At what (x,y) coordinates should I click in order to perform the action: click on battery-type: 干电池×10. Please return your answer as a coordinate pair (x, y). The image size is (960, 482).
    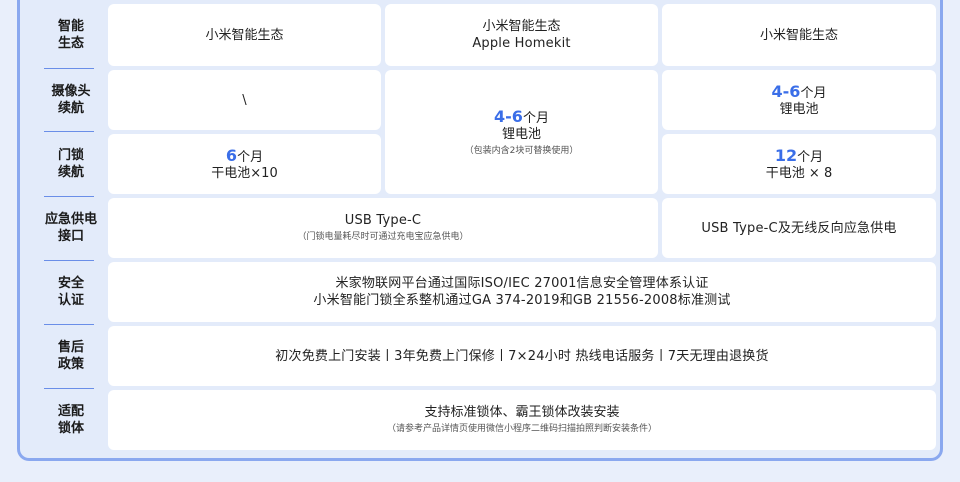
    Looking at the image, I should click on (244, 173).